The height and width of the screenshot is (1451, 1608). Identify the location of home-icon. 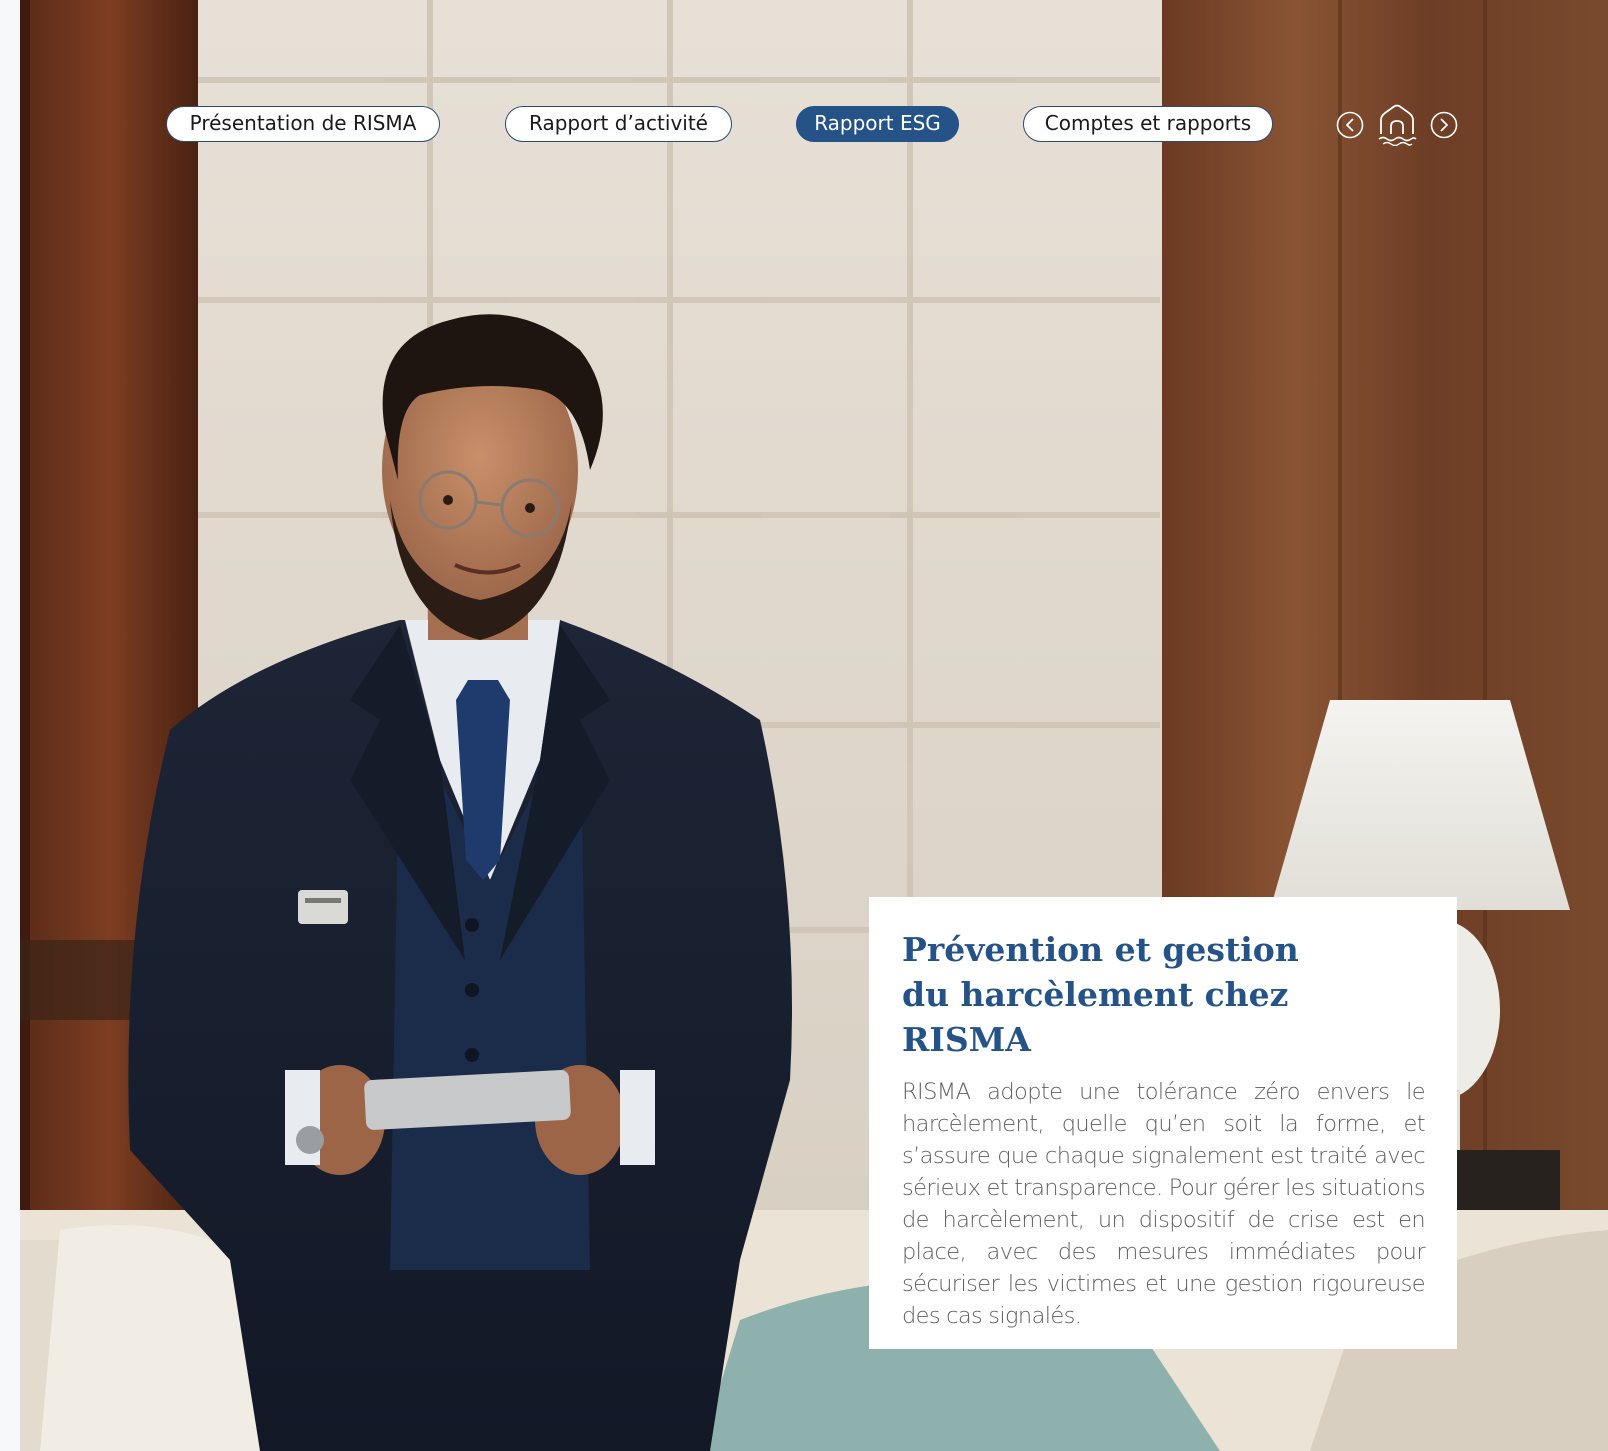
(1397, 125).